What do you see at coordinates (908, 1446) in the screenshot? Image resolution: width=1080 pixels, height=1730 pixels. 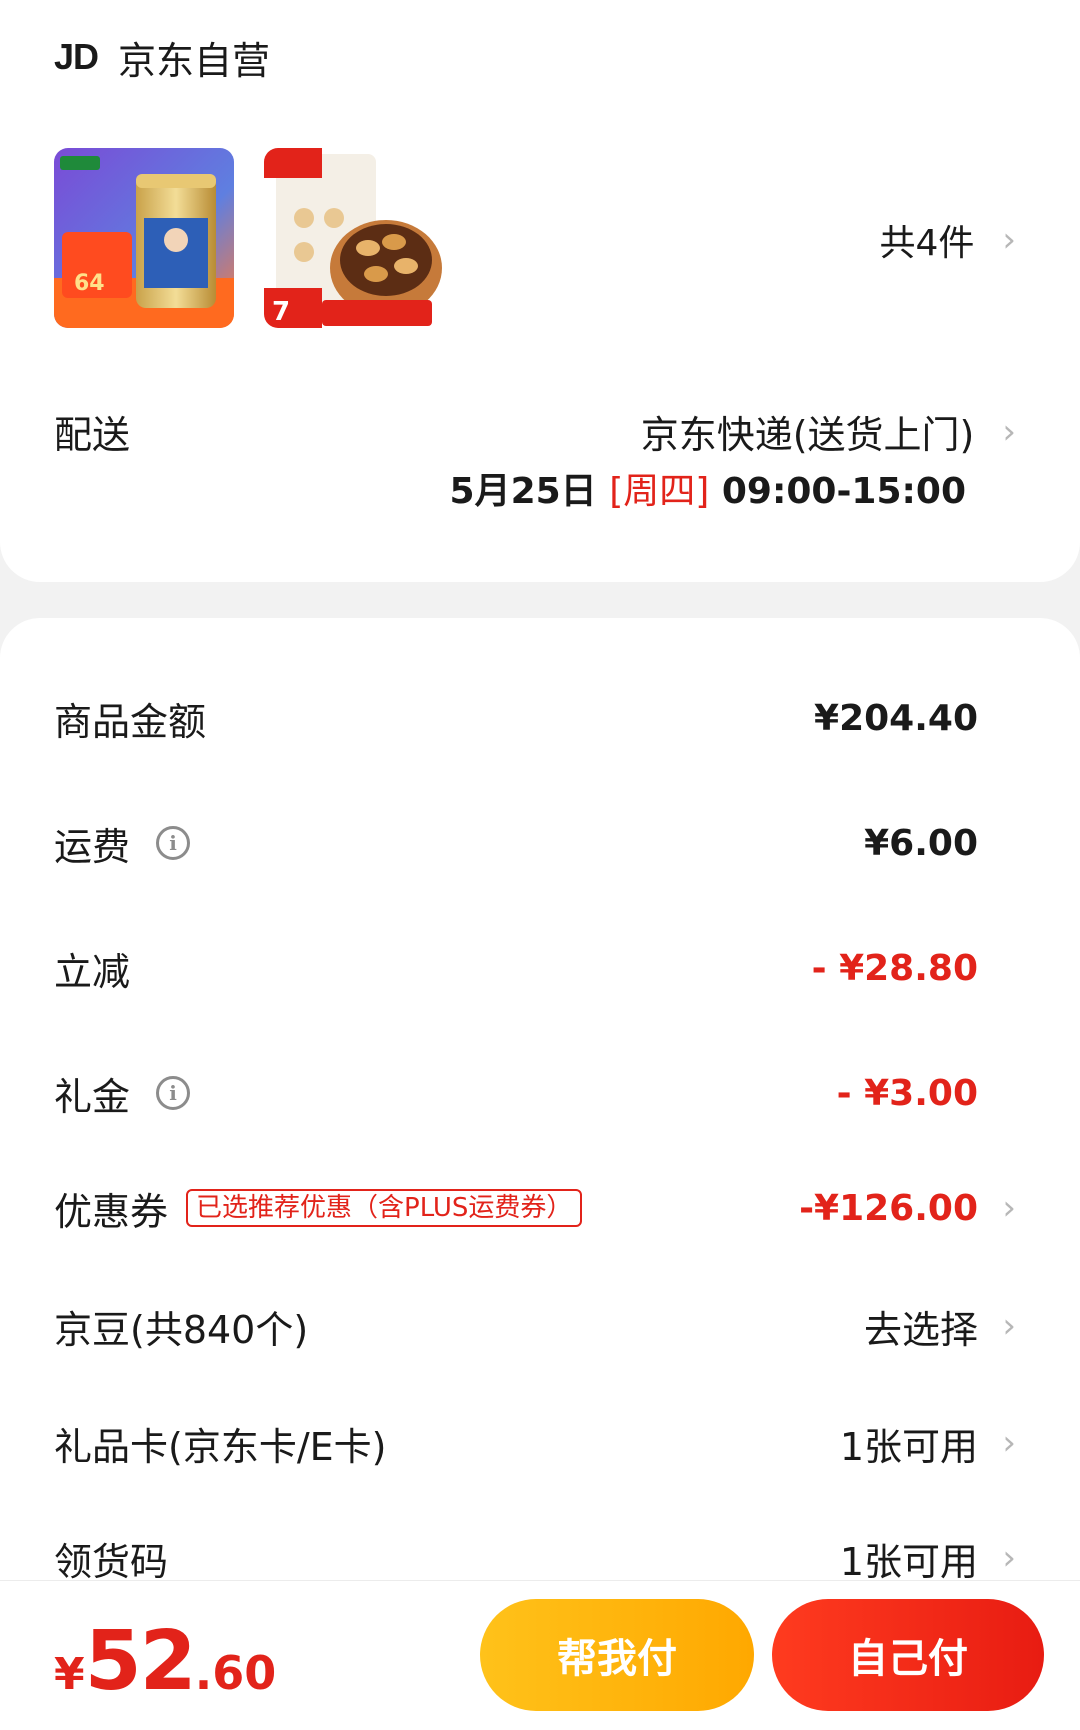 I see `gift-card-value: 1张可用` at bounding box center [908, 1446].